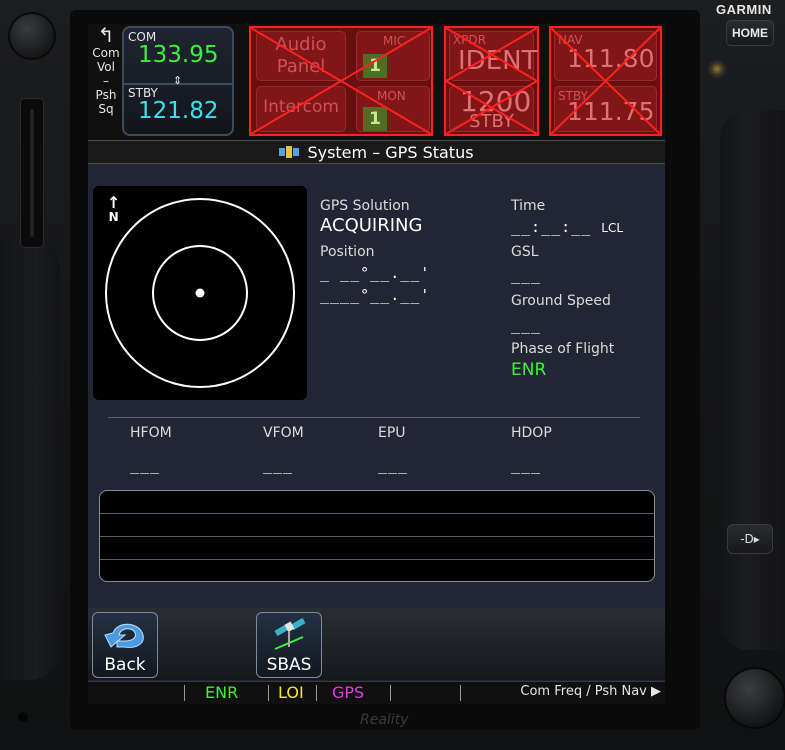  I want to click on sky-view-rings, so click(200, 293).